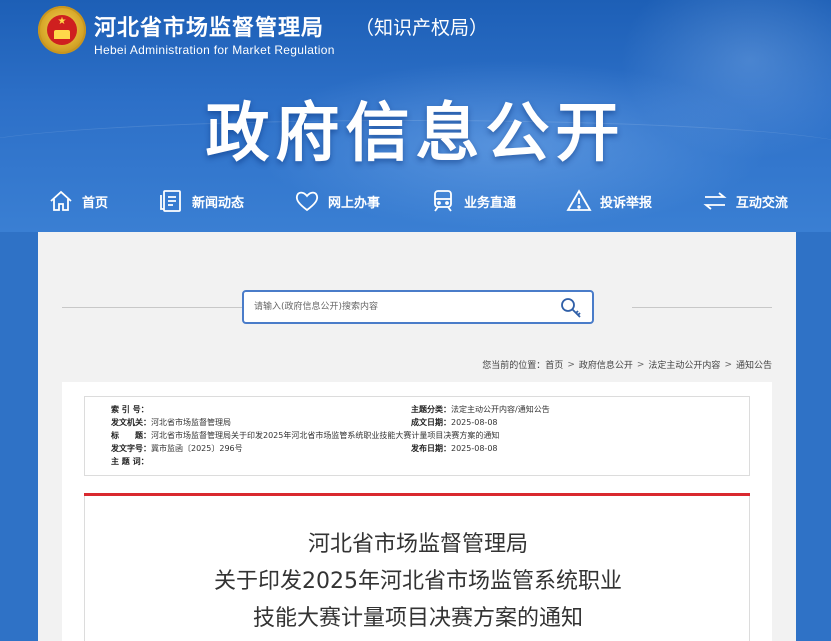 This screenshot has width=831, height=641. I want to click on search-icon, so click(571, 308).